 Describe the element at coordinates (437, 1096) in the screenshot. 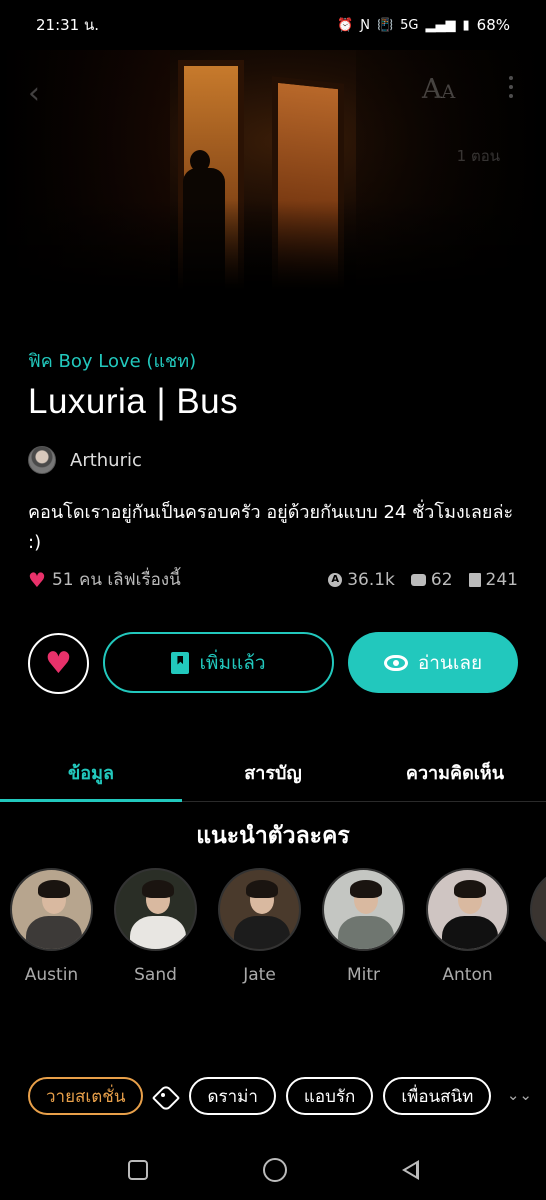

I see `genre-tag: เพื่อนสนิท` at that location.